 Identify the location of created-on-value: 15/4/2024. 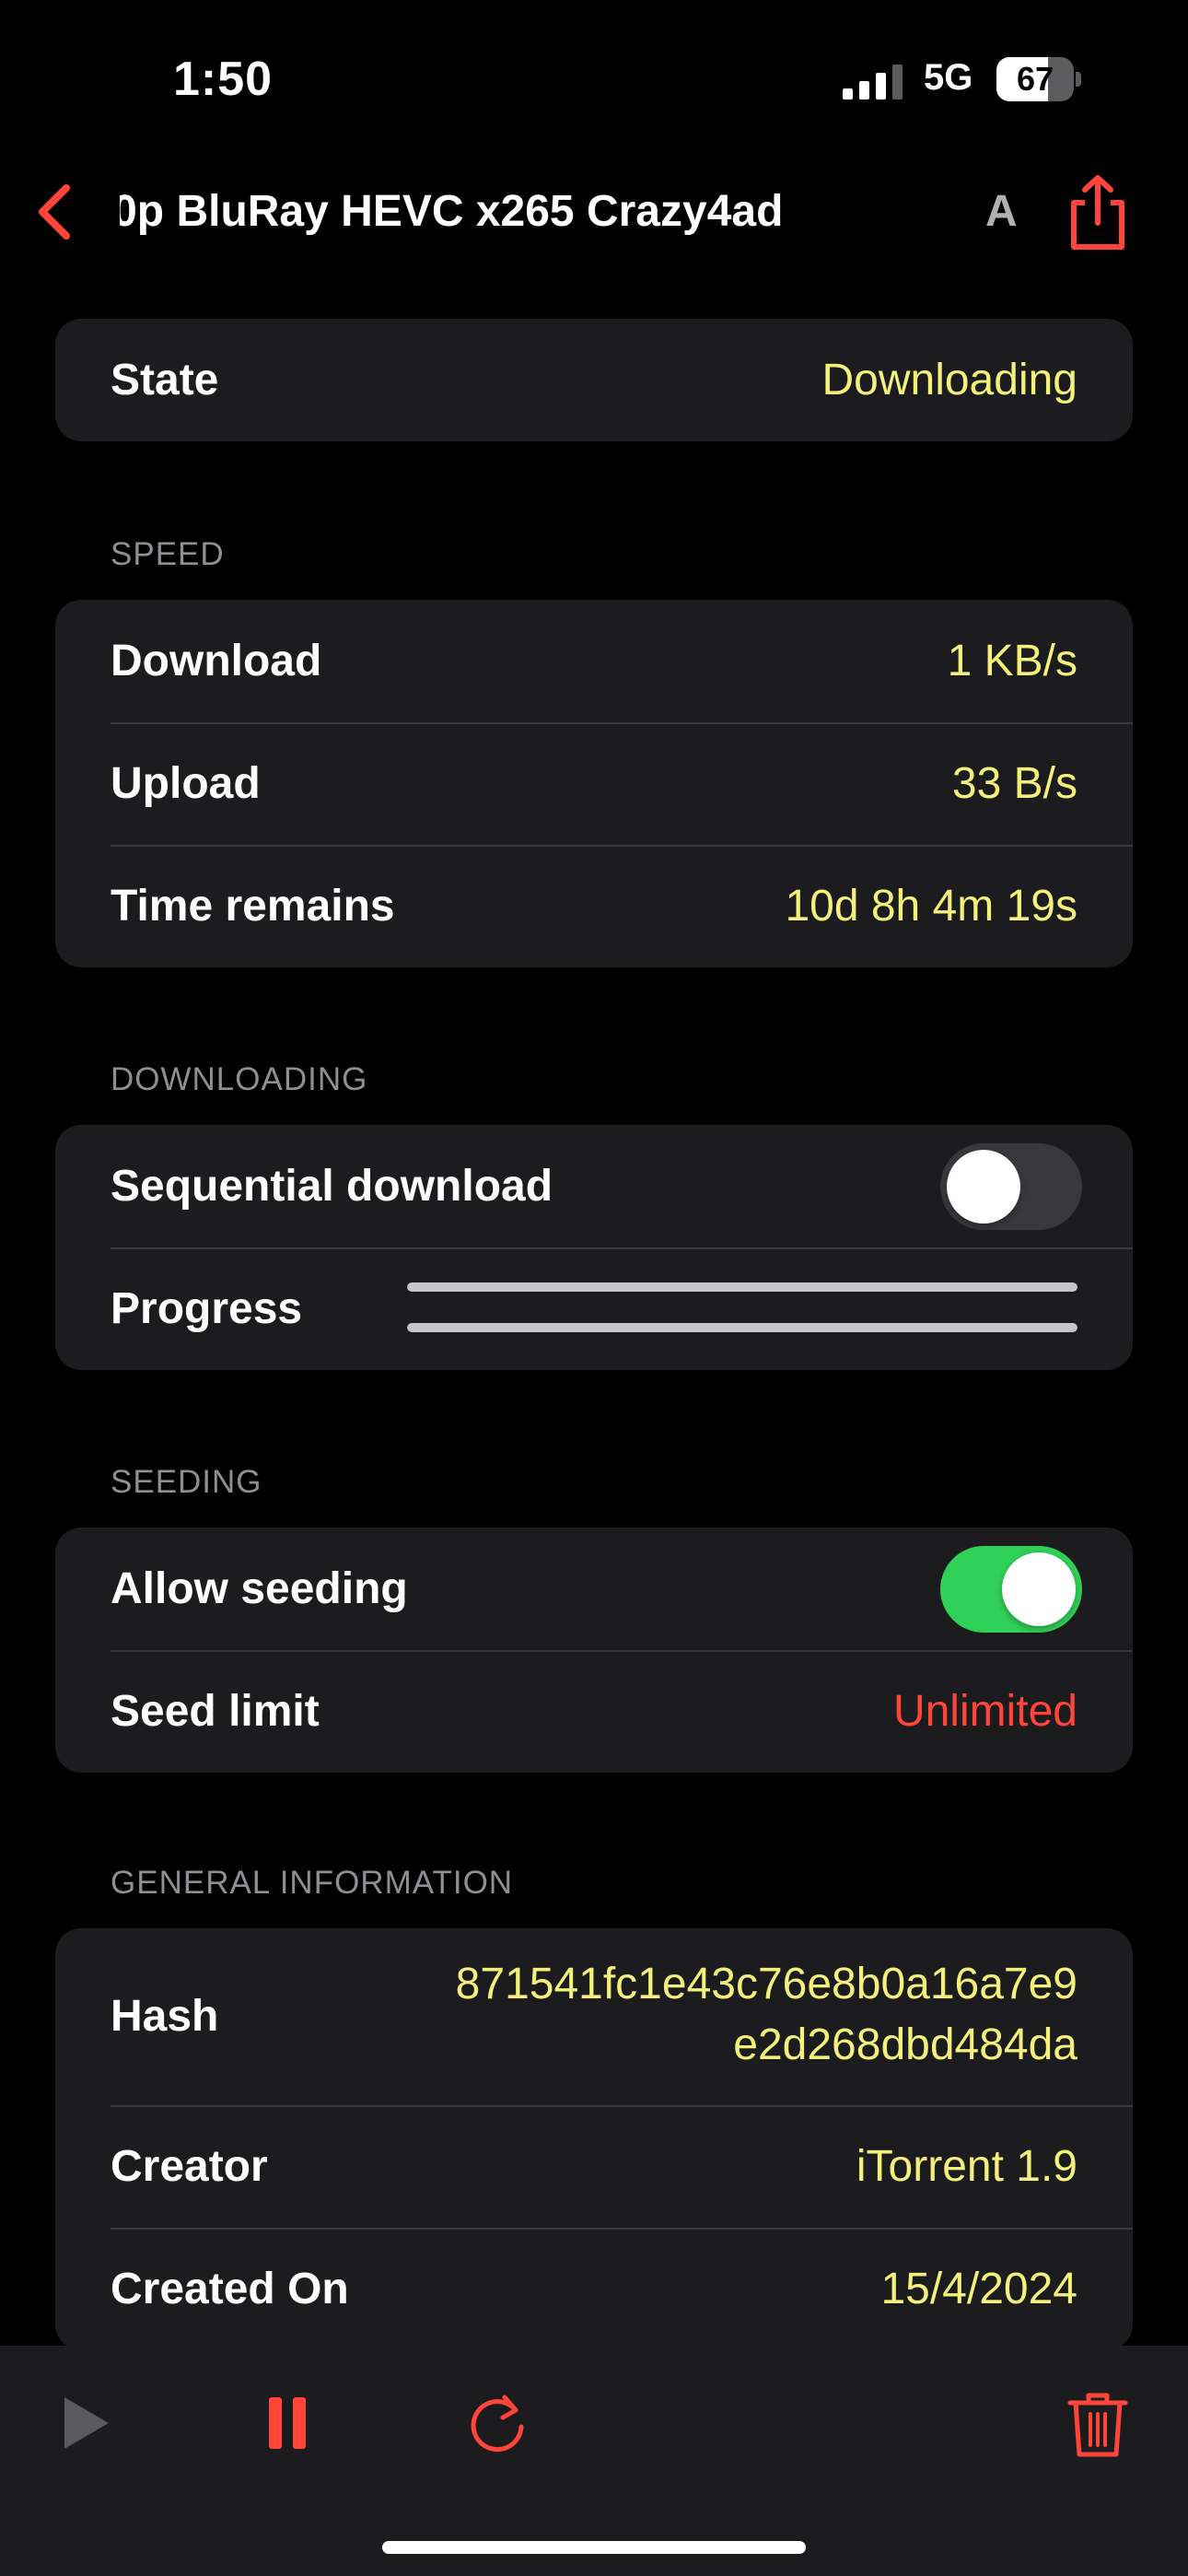
(979, 2289).